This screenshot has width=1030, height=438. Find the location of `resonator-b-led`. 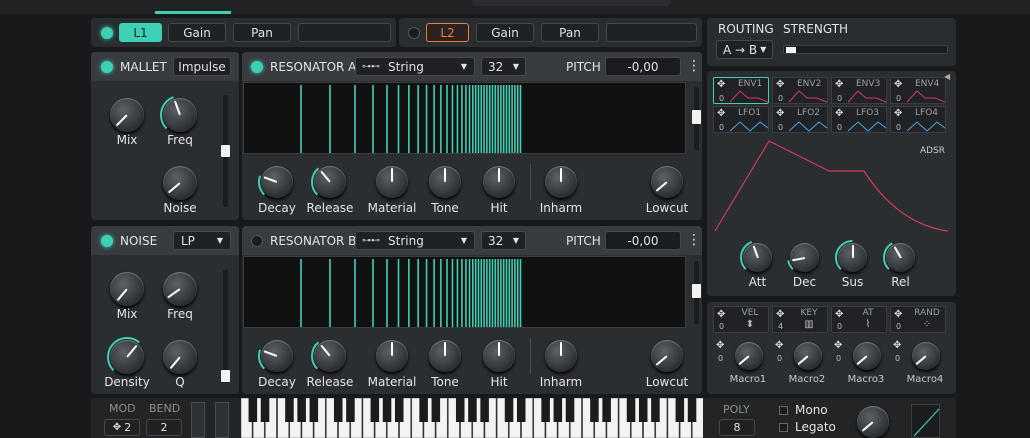

resonator-b-led is located at coordinates (257, 241).